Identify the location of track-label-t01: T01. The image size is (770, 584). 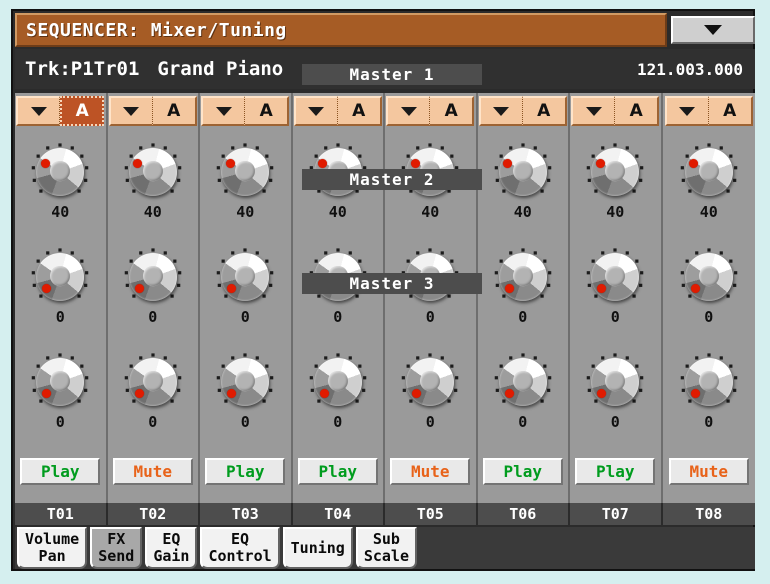
(61, 514).